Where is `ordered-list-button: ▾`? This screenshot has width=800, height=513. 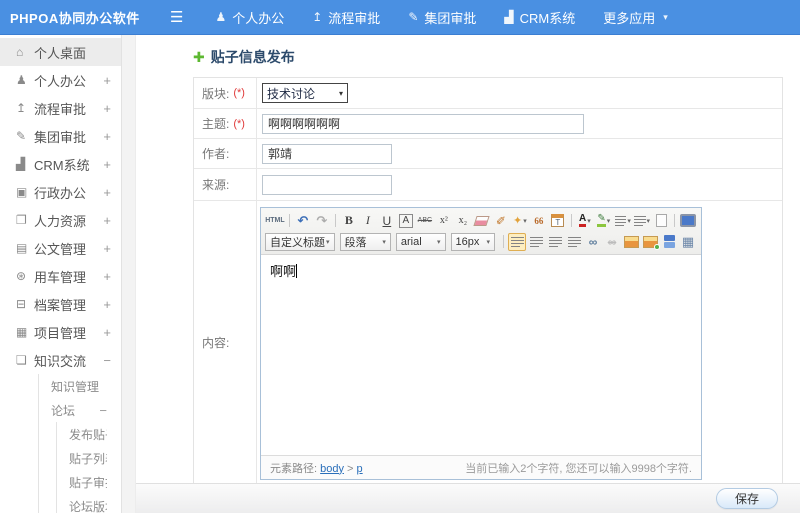
ordered-list-button: ▾ is located at coordinates (623, 221).